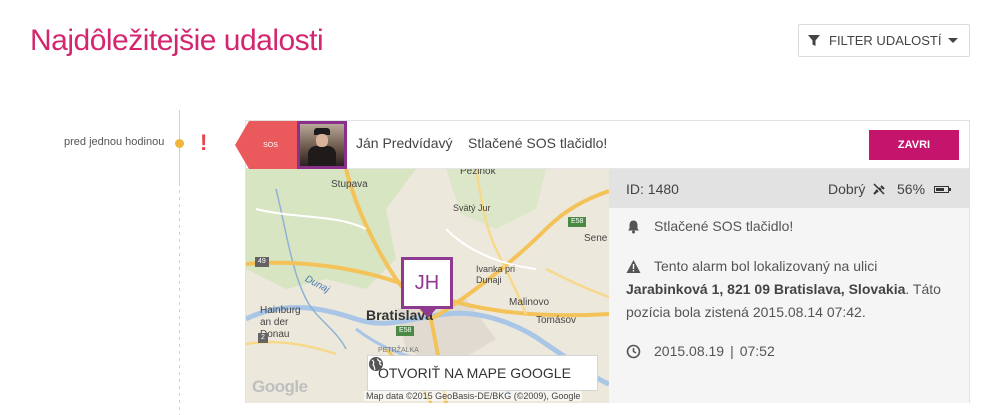 This screenshot has width=1004, height=415. What do you see at coordinates (953, 40) in the screenshot?
I see `chevron-down-icon` at bounding box center [953, 40].